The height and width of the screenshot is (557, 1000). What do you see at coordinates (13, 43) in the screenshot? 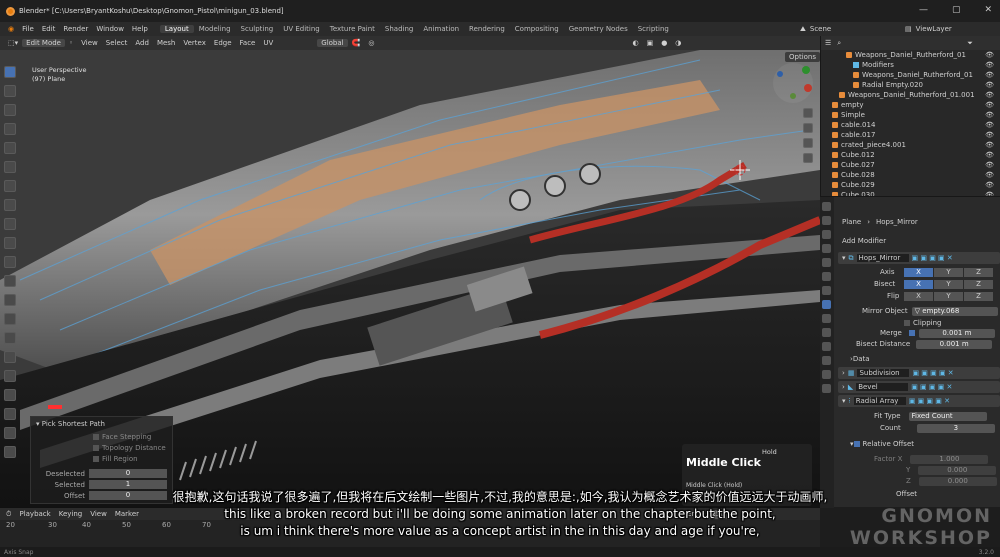
I see `editor-type-icon: ⬚▾` at bounding box center [13, 43].